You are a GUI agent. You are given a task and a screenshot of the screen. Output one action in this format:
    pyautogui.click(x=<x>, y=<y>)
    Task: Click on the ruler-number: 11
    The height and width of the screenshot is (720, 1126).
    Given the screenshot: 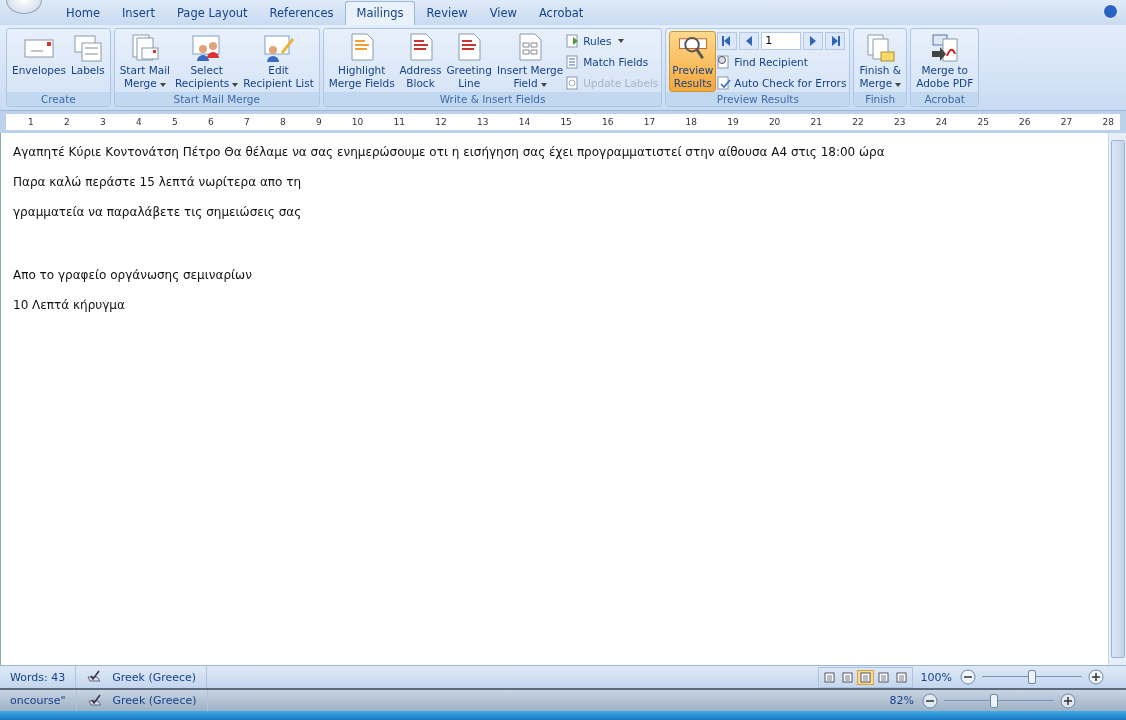 What is the action you would take?
    pyautogui.click(x=399, y=122)
    